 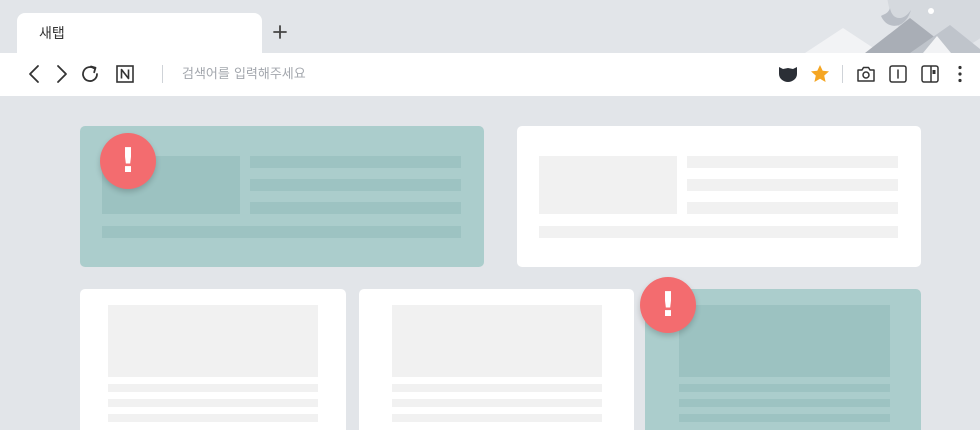 What do you see at coordinates (61, 74) in the screenshot?
I see `forward-icon` at bounding box center [61, 74].